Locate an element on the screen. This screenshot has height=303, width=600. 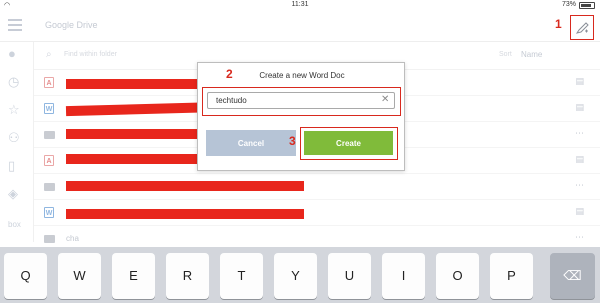
sort-label: Sort is located at coordinates (505, 54).